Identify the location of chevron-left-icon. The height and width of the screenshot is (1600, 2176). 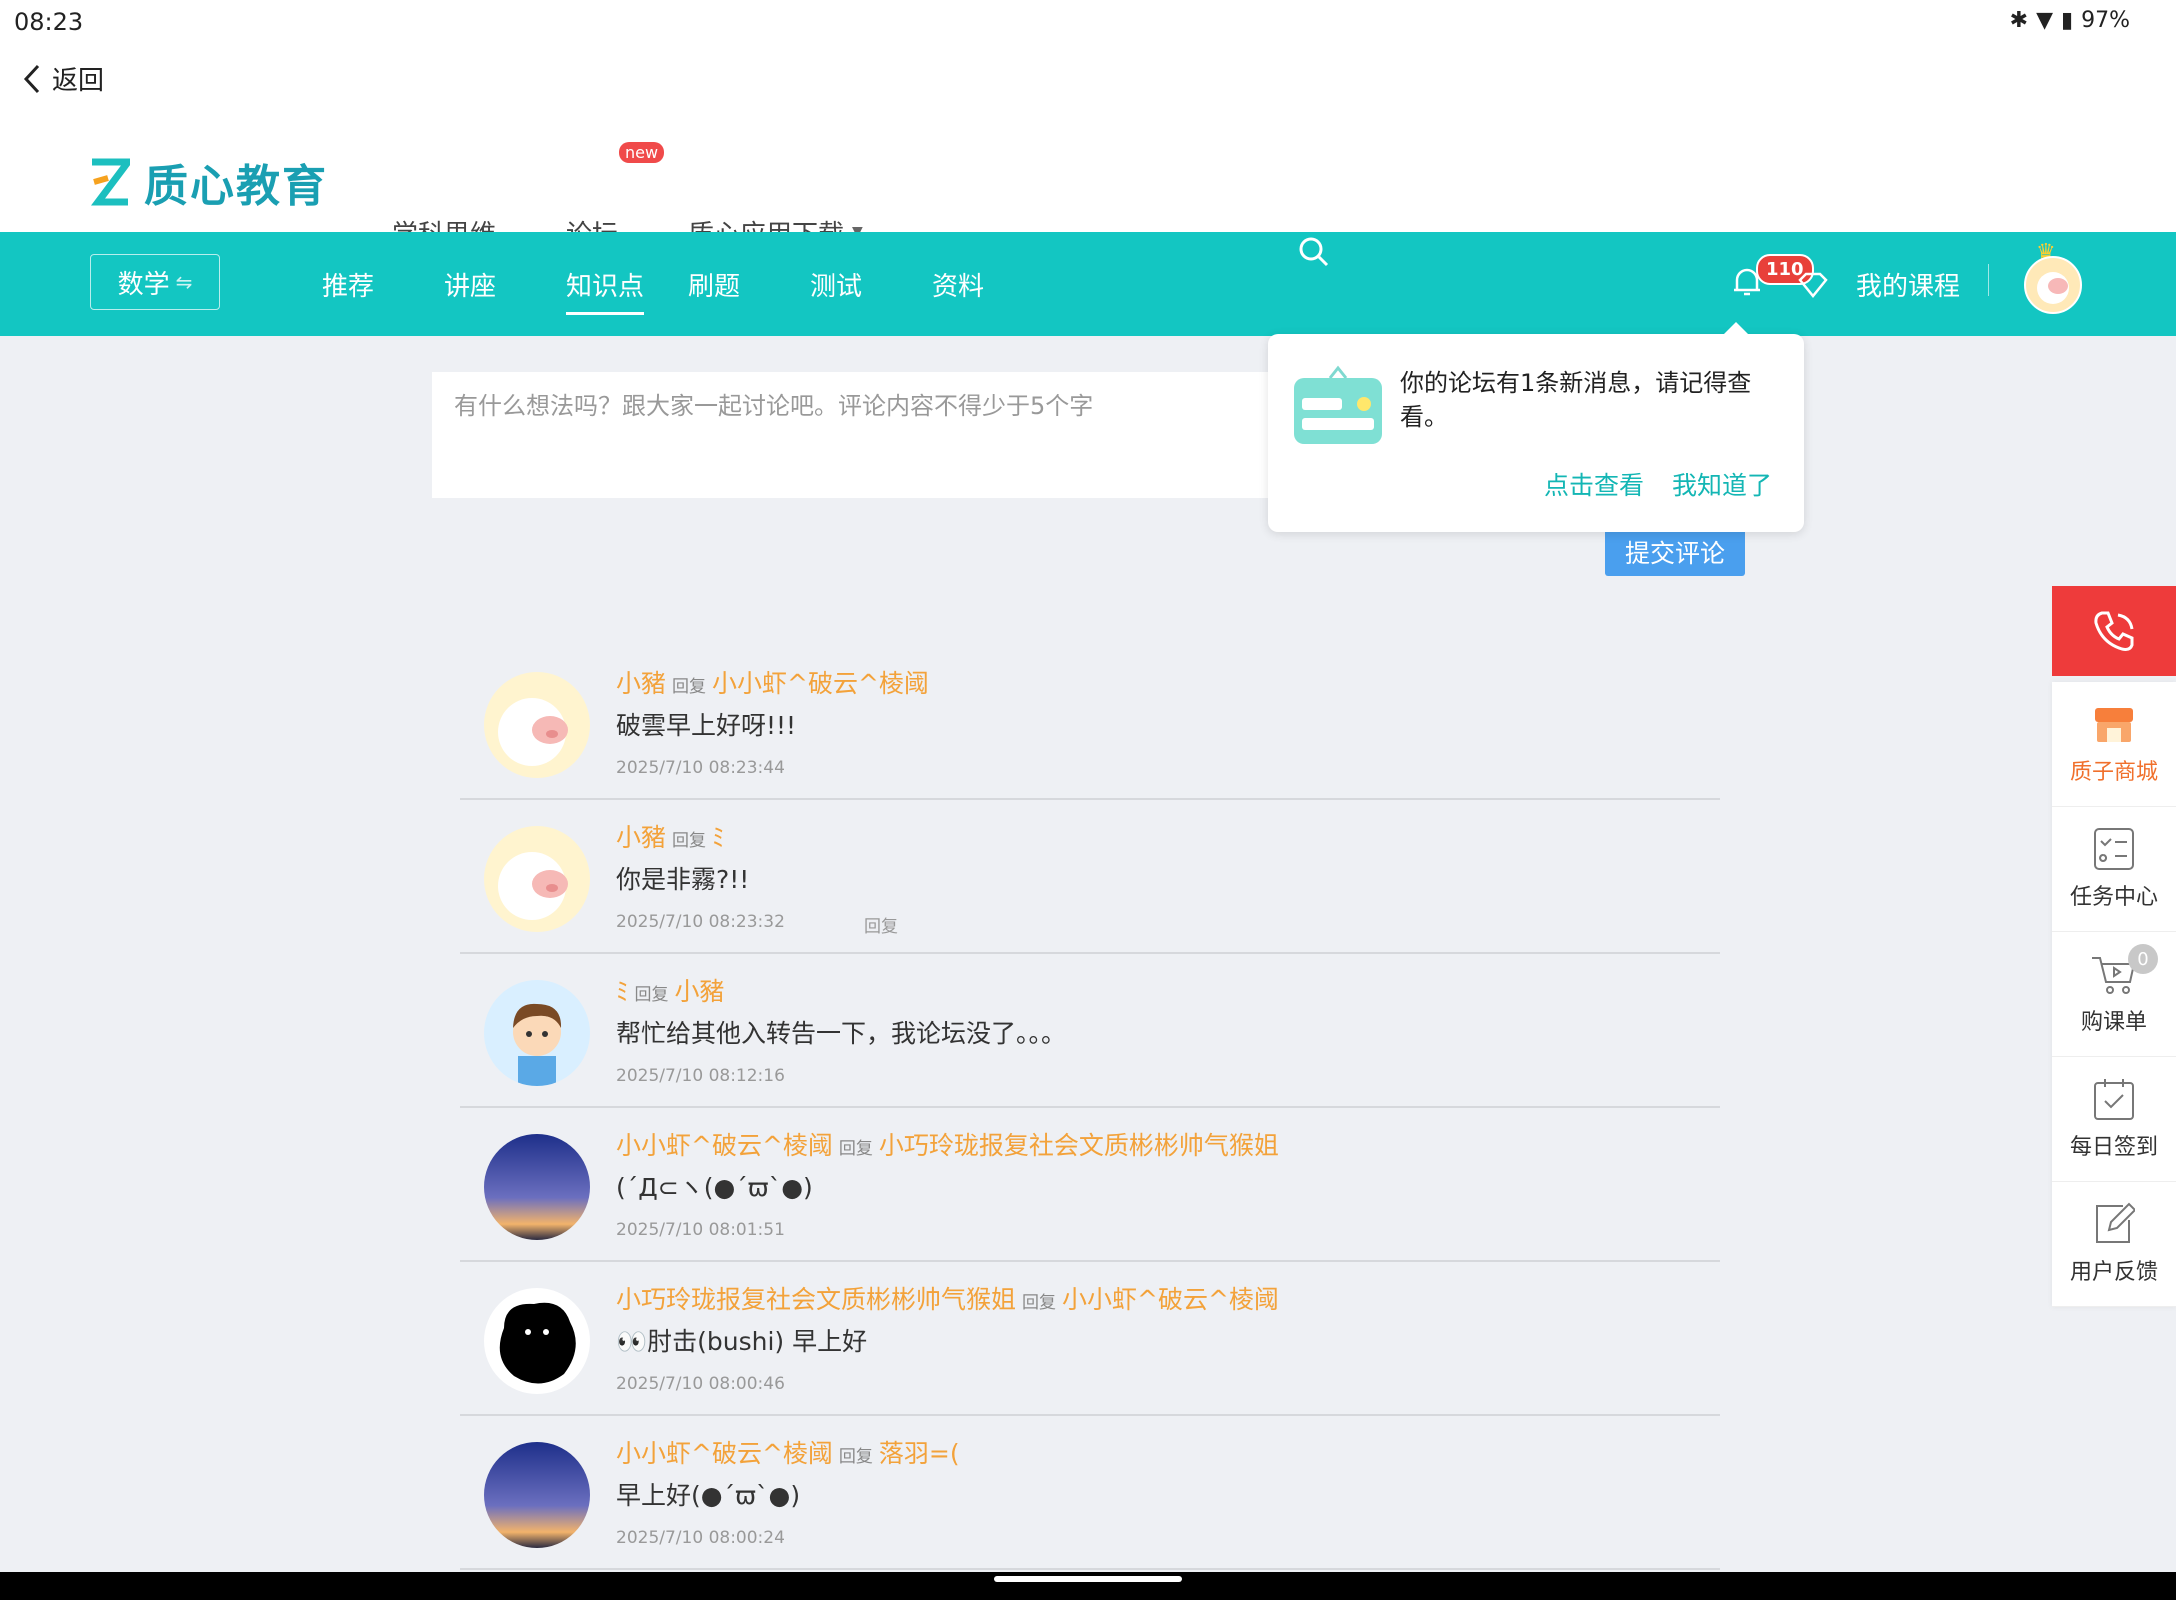
(31, 78).